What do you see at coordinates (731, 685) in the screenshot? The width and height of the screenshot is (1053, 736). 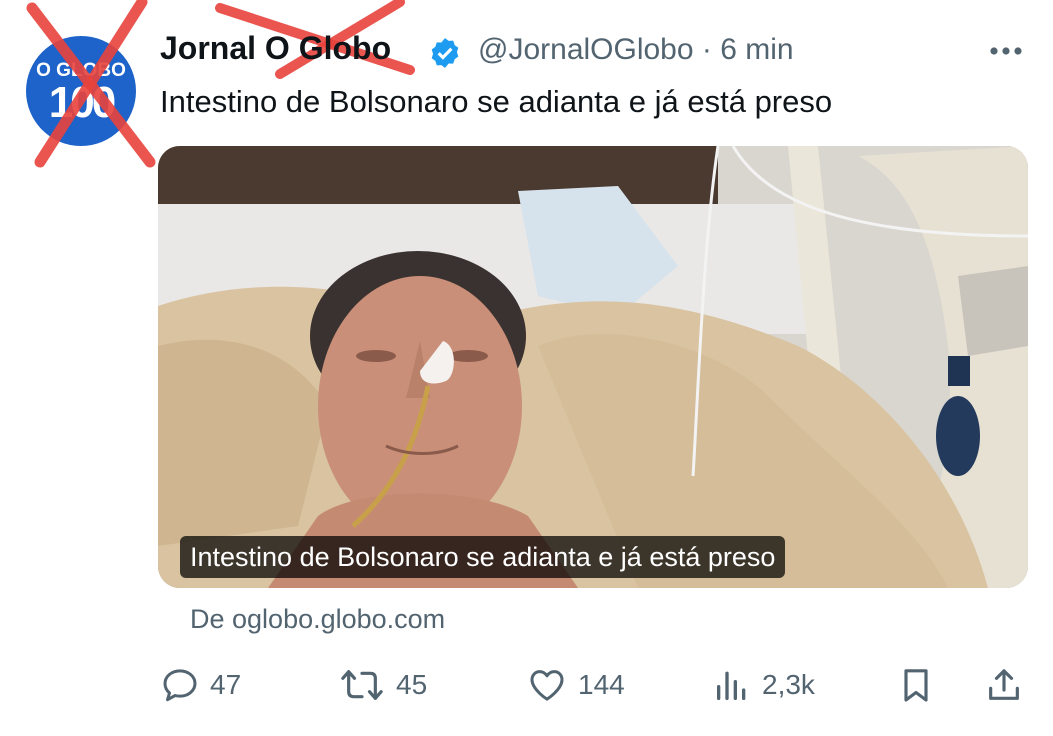 I see `views-icon` at bounding box center [731, 685].